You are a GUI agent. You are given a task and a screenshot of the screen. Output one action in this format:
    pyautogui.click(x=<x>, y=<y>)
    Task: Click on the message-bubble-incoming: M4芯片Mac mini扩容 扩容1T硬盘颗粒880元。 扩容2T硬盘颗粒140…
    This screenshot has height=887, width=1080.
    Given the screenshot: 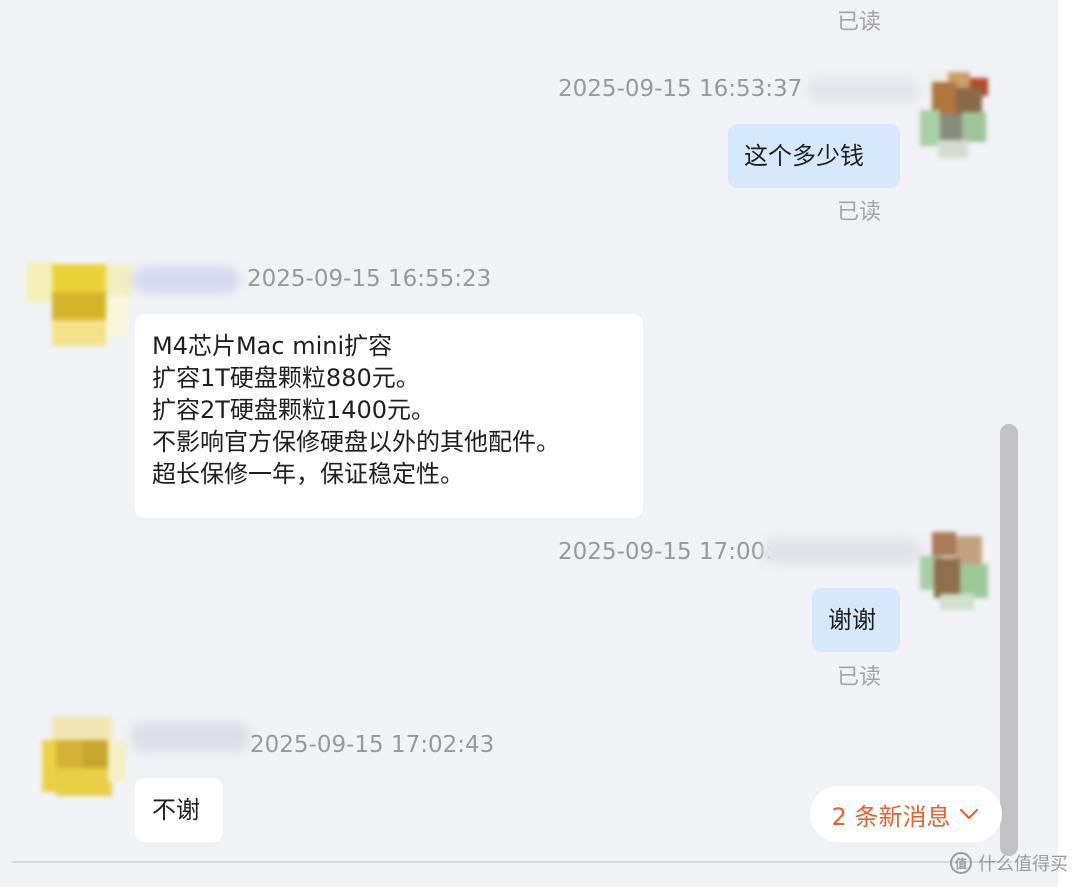 What is the action you would take?
    pyautogui.click(x=389, y=416)
    